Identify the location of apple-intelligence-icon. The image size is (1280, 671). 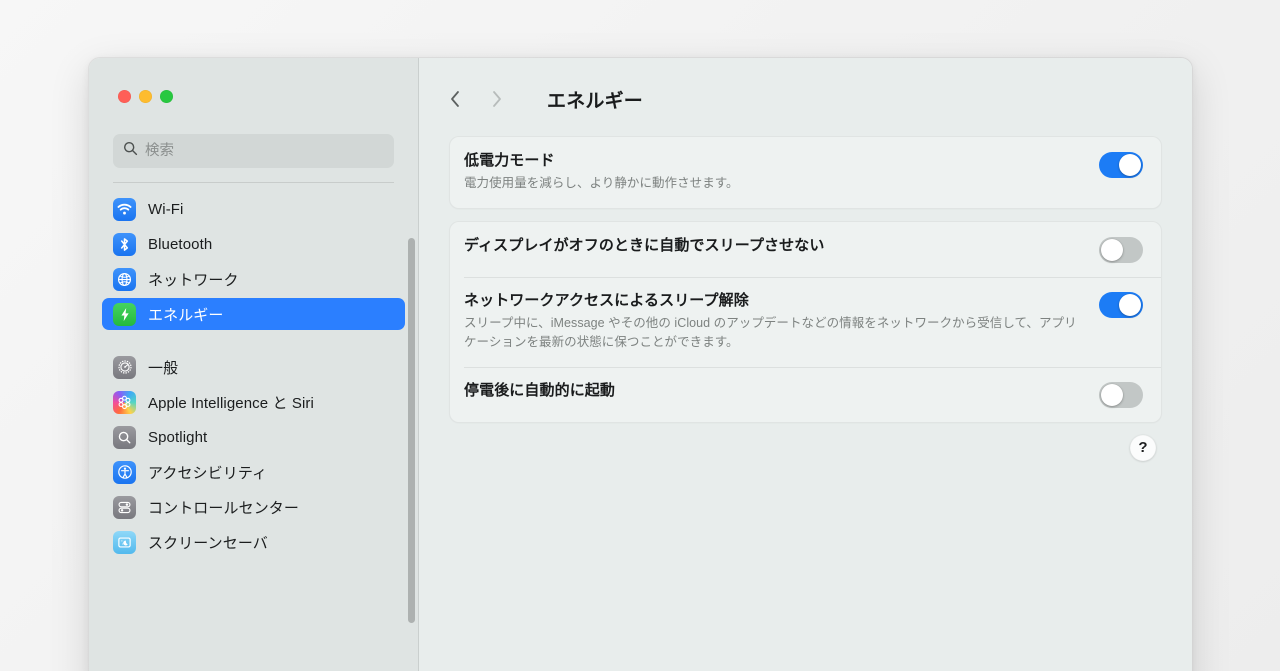
(124, 402).